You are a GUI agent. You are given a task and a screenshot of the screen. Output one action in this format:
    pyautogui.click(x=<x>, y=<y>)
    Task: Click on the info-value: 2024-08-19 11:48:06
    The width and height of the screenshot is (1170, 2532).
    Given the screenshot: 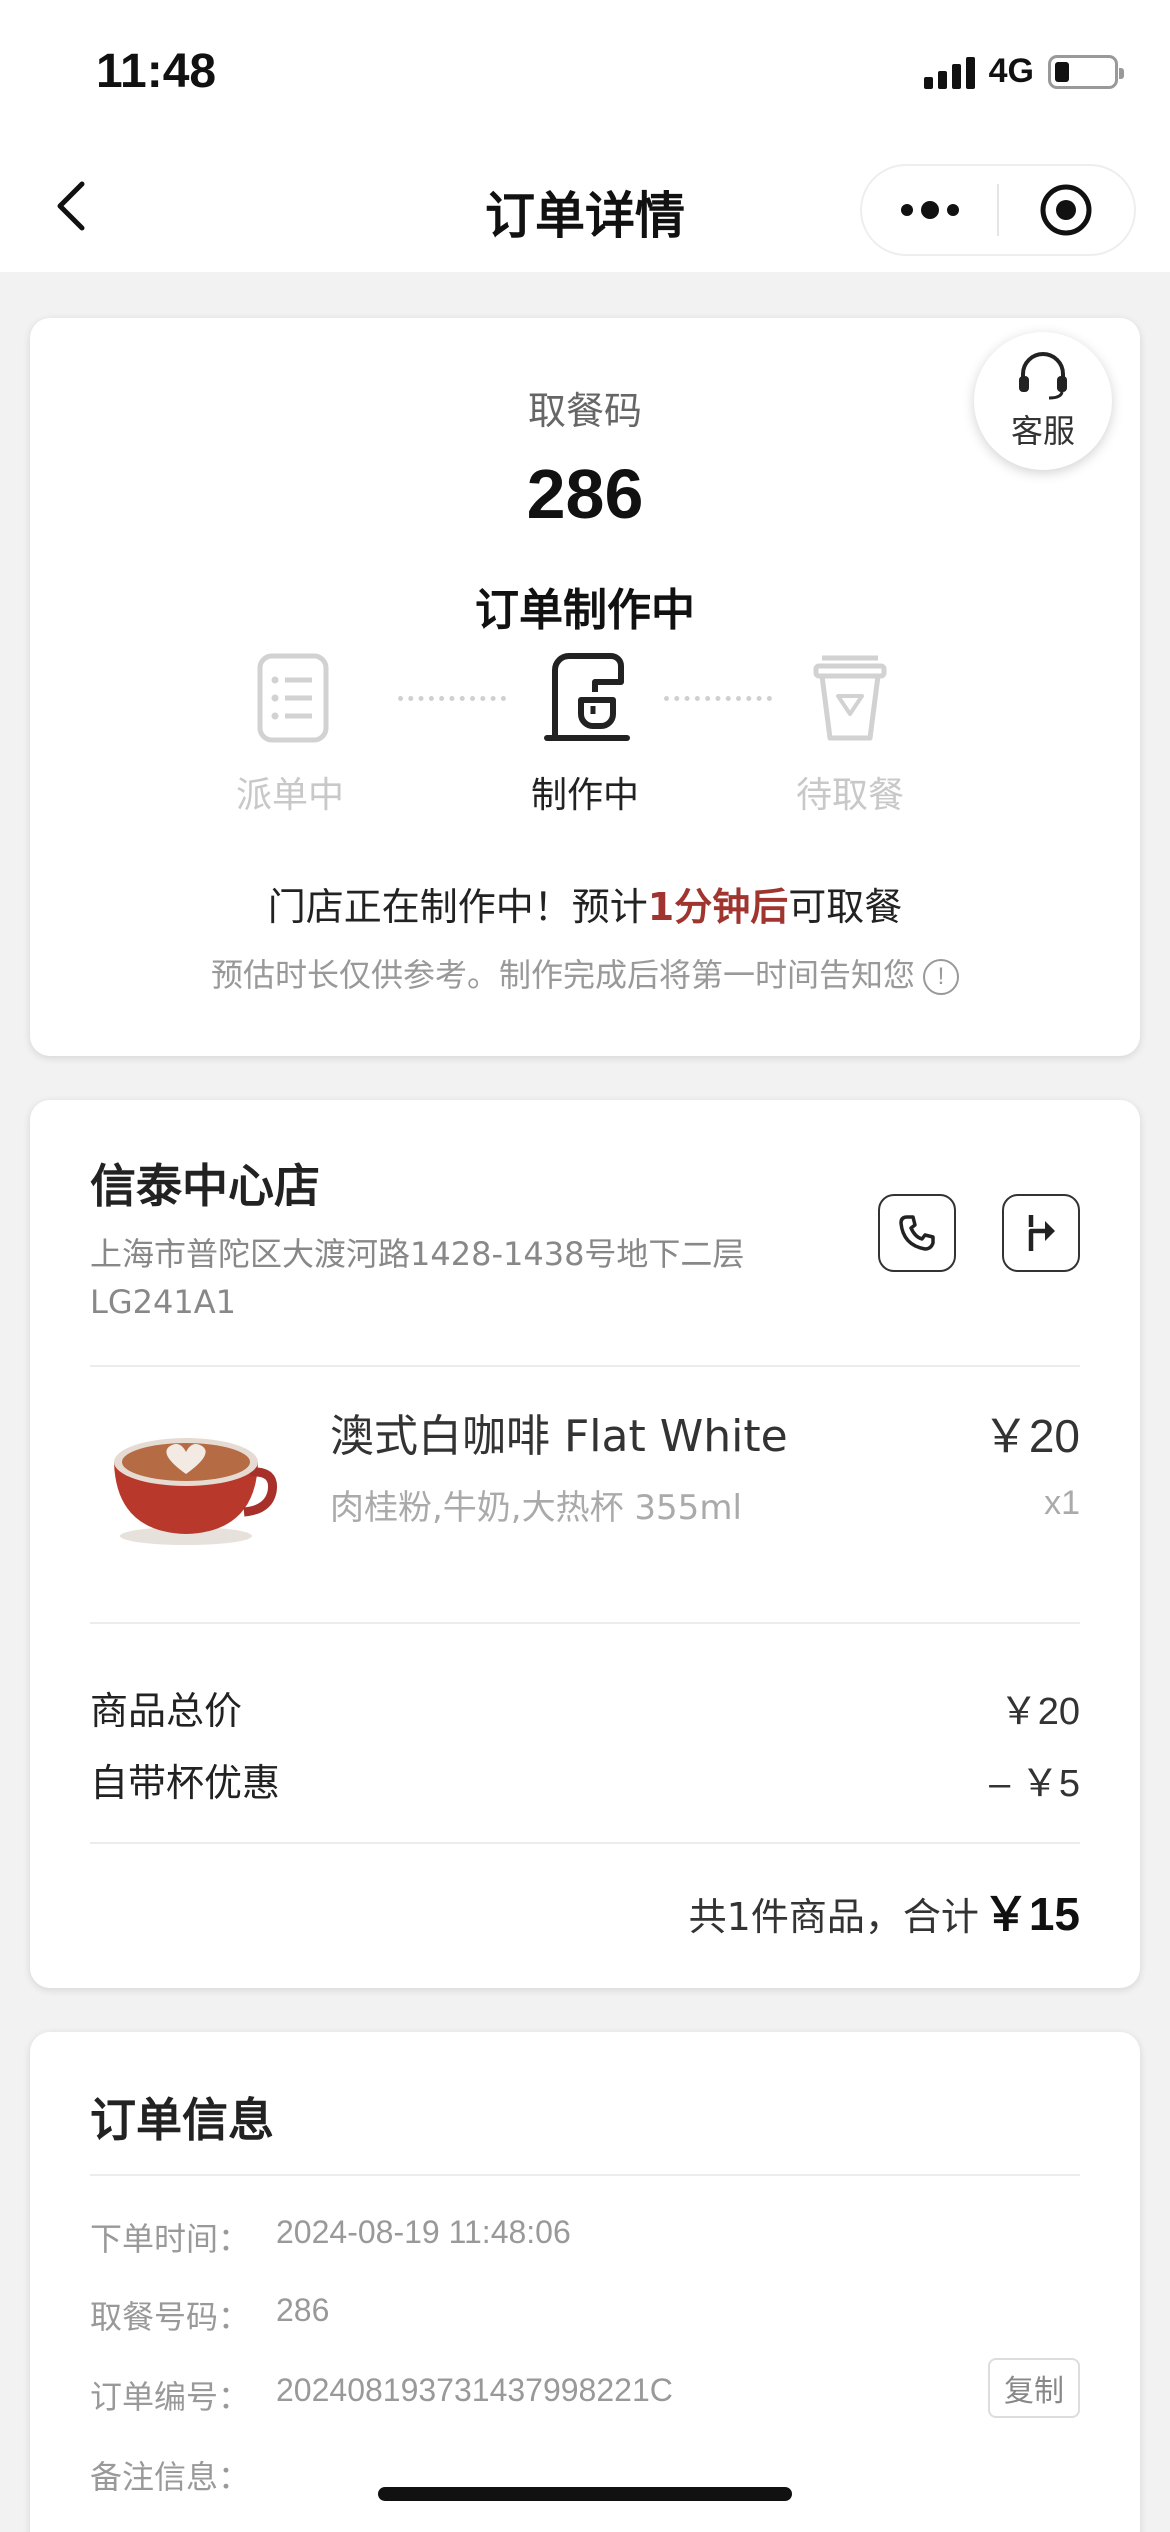 What is the action you would take?
    pyautogui.click(x=423, y=2232)
    